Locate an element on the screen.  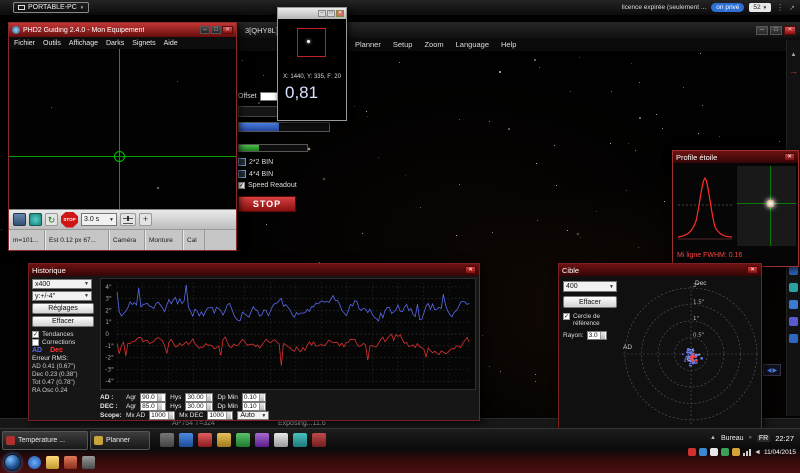
folder-icon is located at coordinates (52, 462).